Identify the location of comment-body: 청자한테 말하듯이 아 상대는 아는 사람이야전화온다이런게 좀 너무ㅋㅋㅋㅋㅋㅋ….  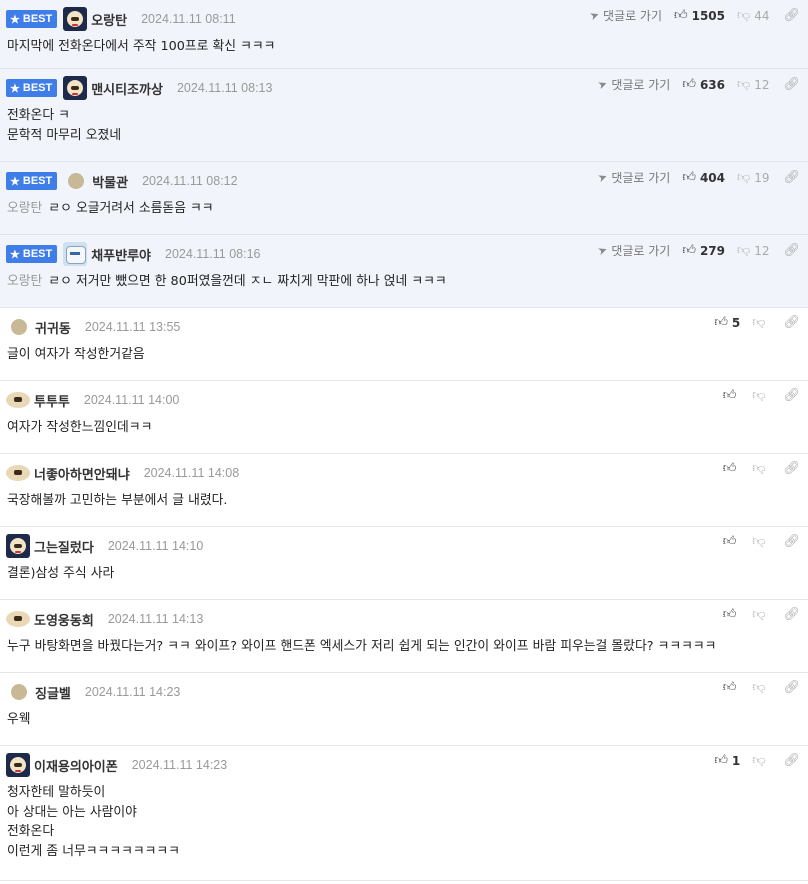
(93, 822).